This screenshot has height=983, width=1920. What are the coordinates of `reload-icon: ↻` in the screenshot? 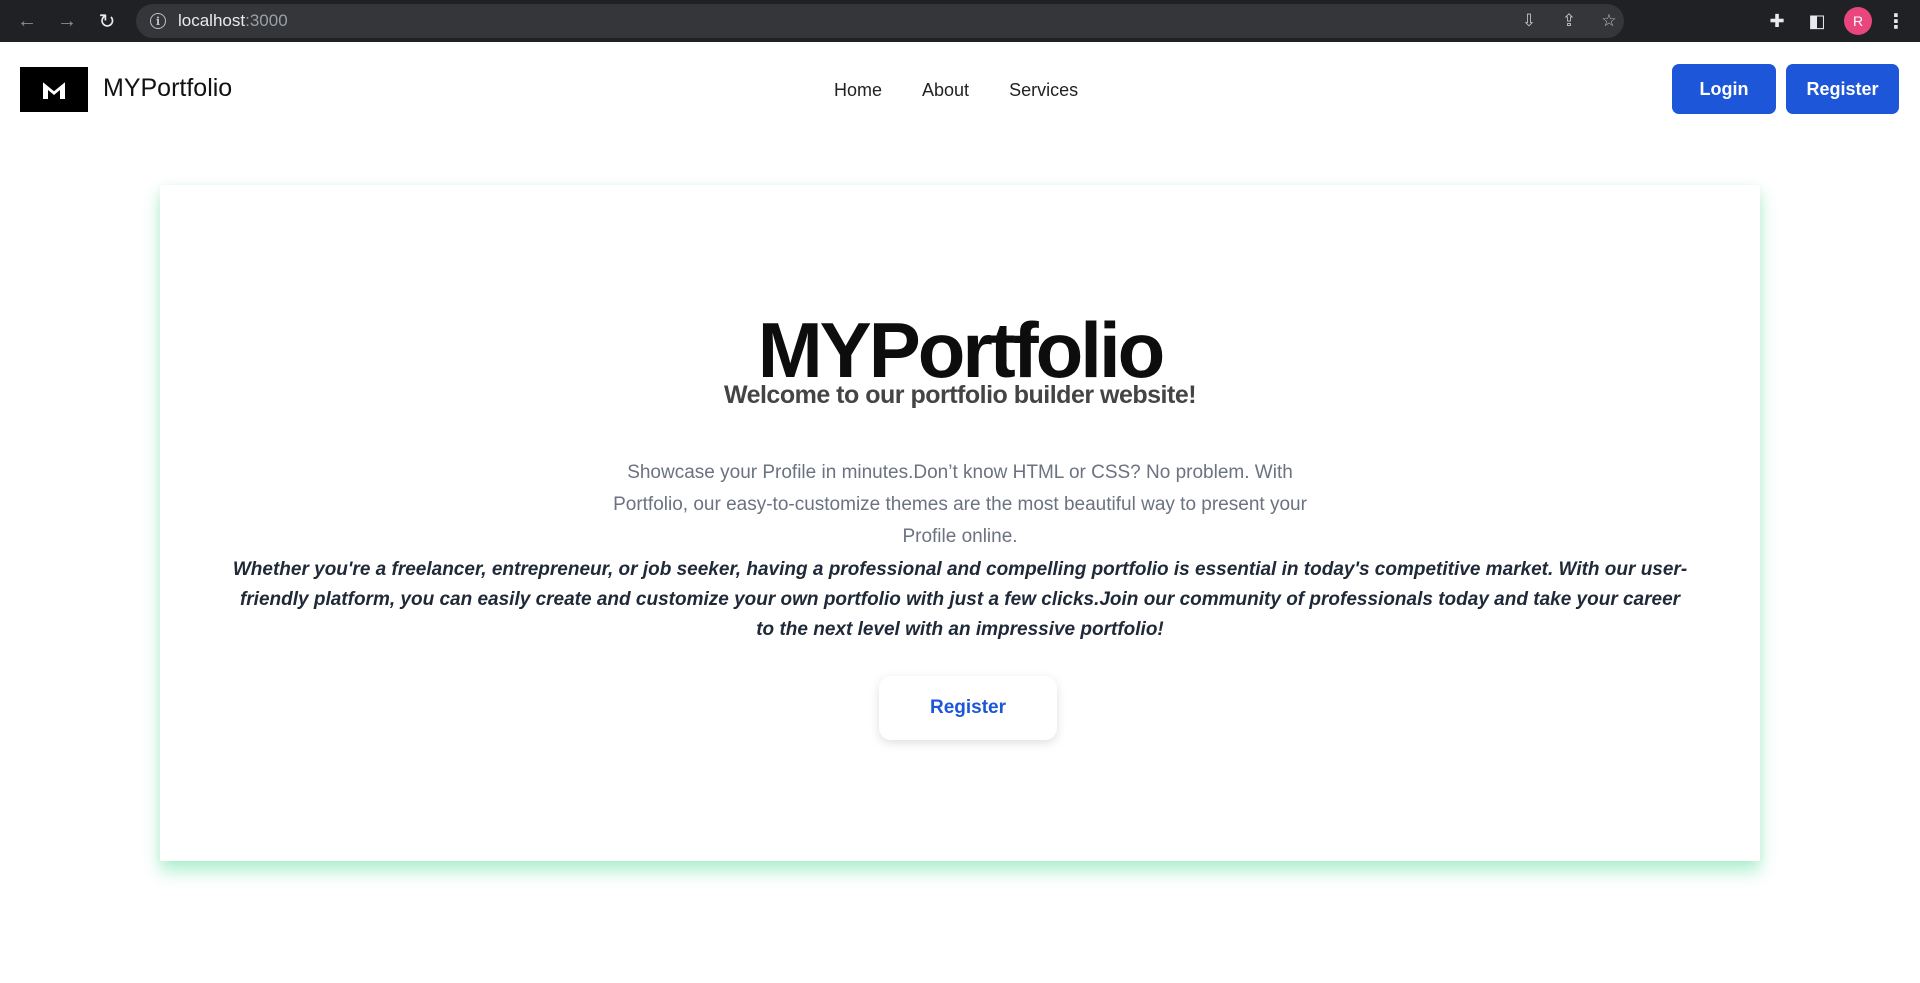 It's located at (107, 21).